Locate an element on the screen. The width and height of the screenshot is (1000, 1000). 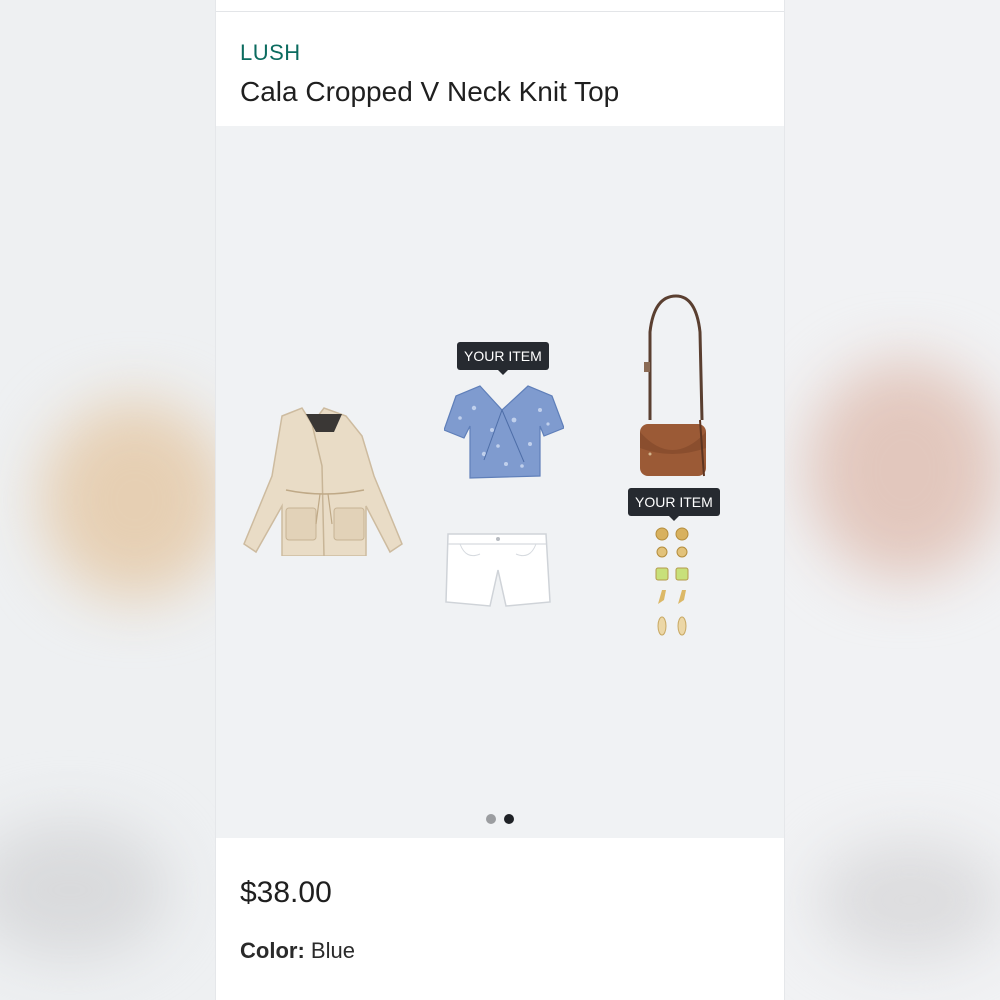
top-image is located at coordinates (504, 432).